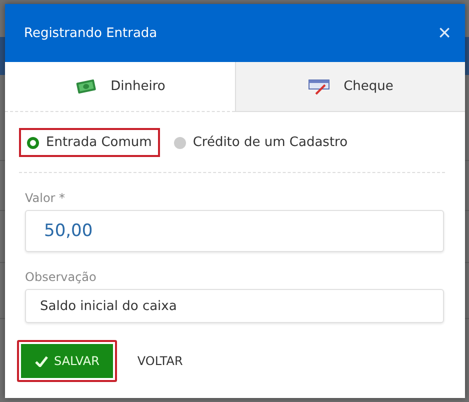 This screenshot has height=402, width=469. What do you see at coordinates (234, 306) in the screenshot?
I see `text-field: Saldo inicial do caixa` at bounding box center [234, 306].